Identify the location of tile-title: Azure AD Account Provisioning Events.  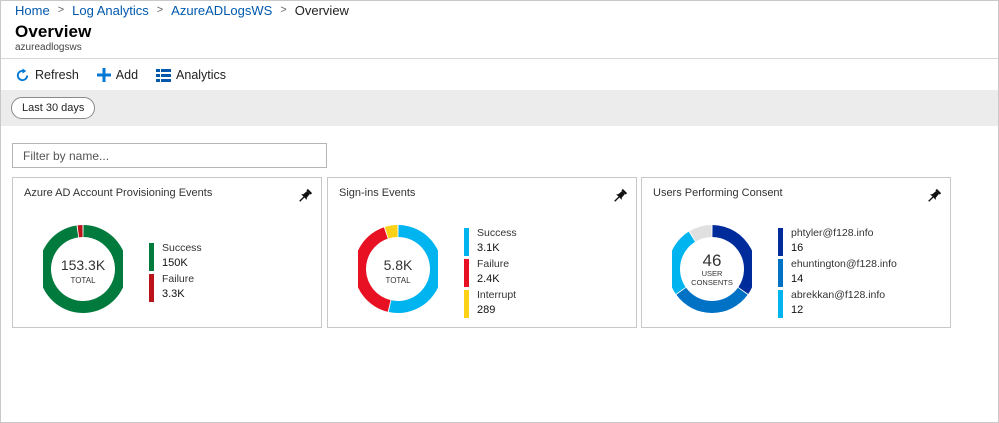
(118, 193).